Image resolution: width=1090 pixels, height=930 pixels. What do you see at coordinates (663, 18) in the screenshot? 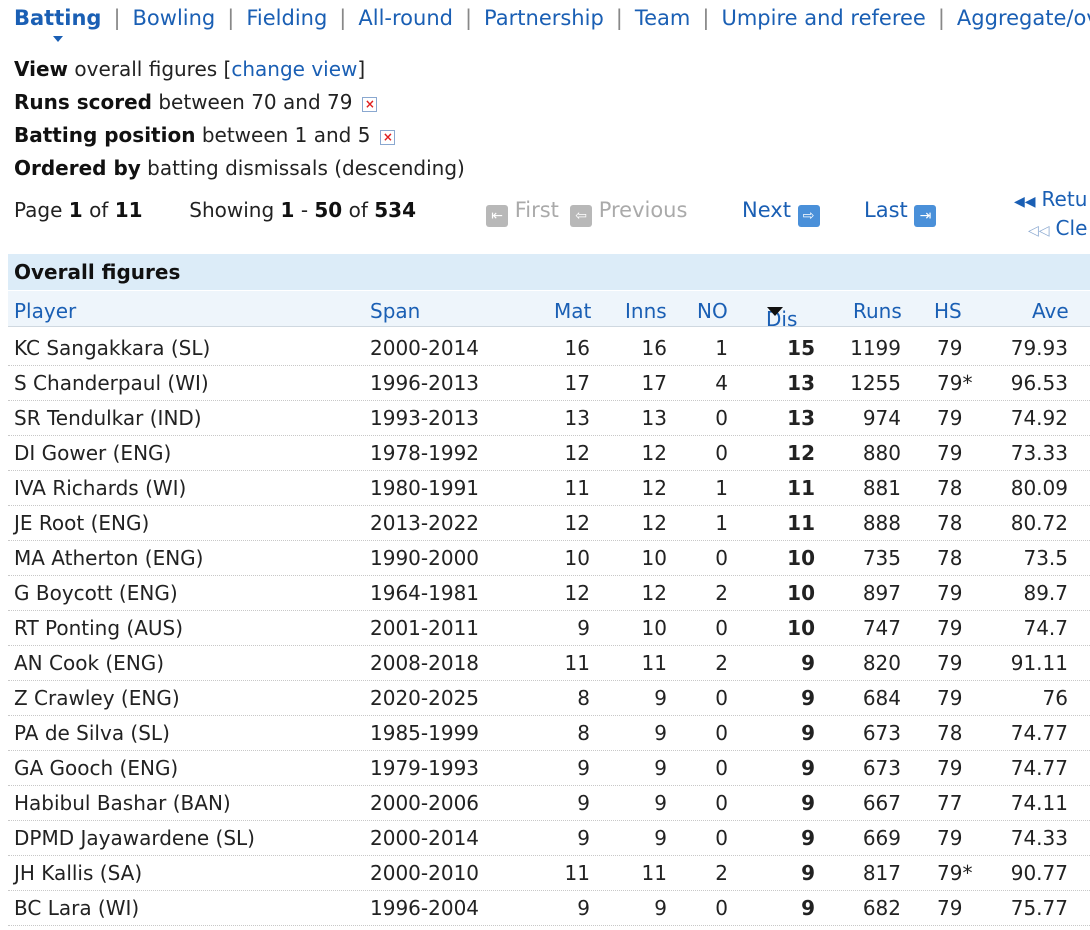
I see `tab-team: Team` at bounding box center [663, 18].